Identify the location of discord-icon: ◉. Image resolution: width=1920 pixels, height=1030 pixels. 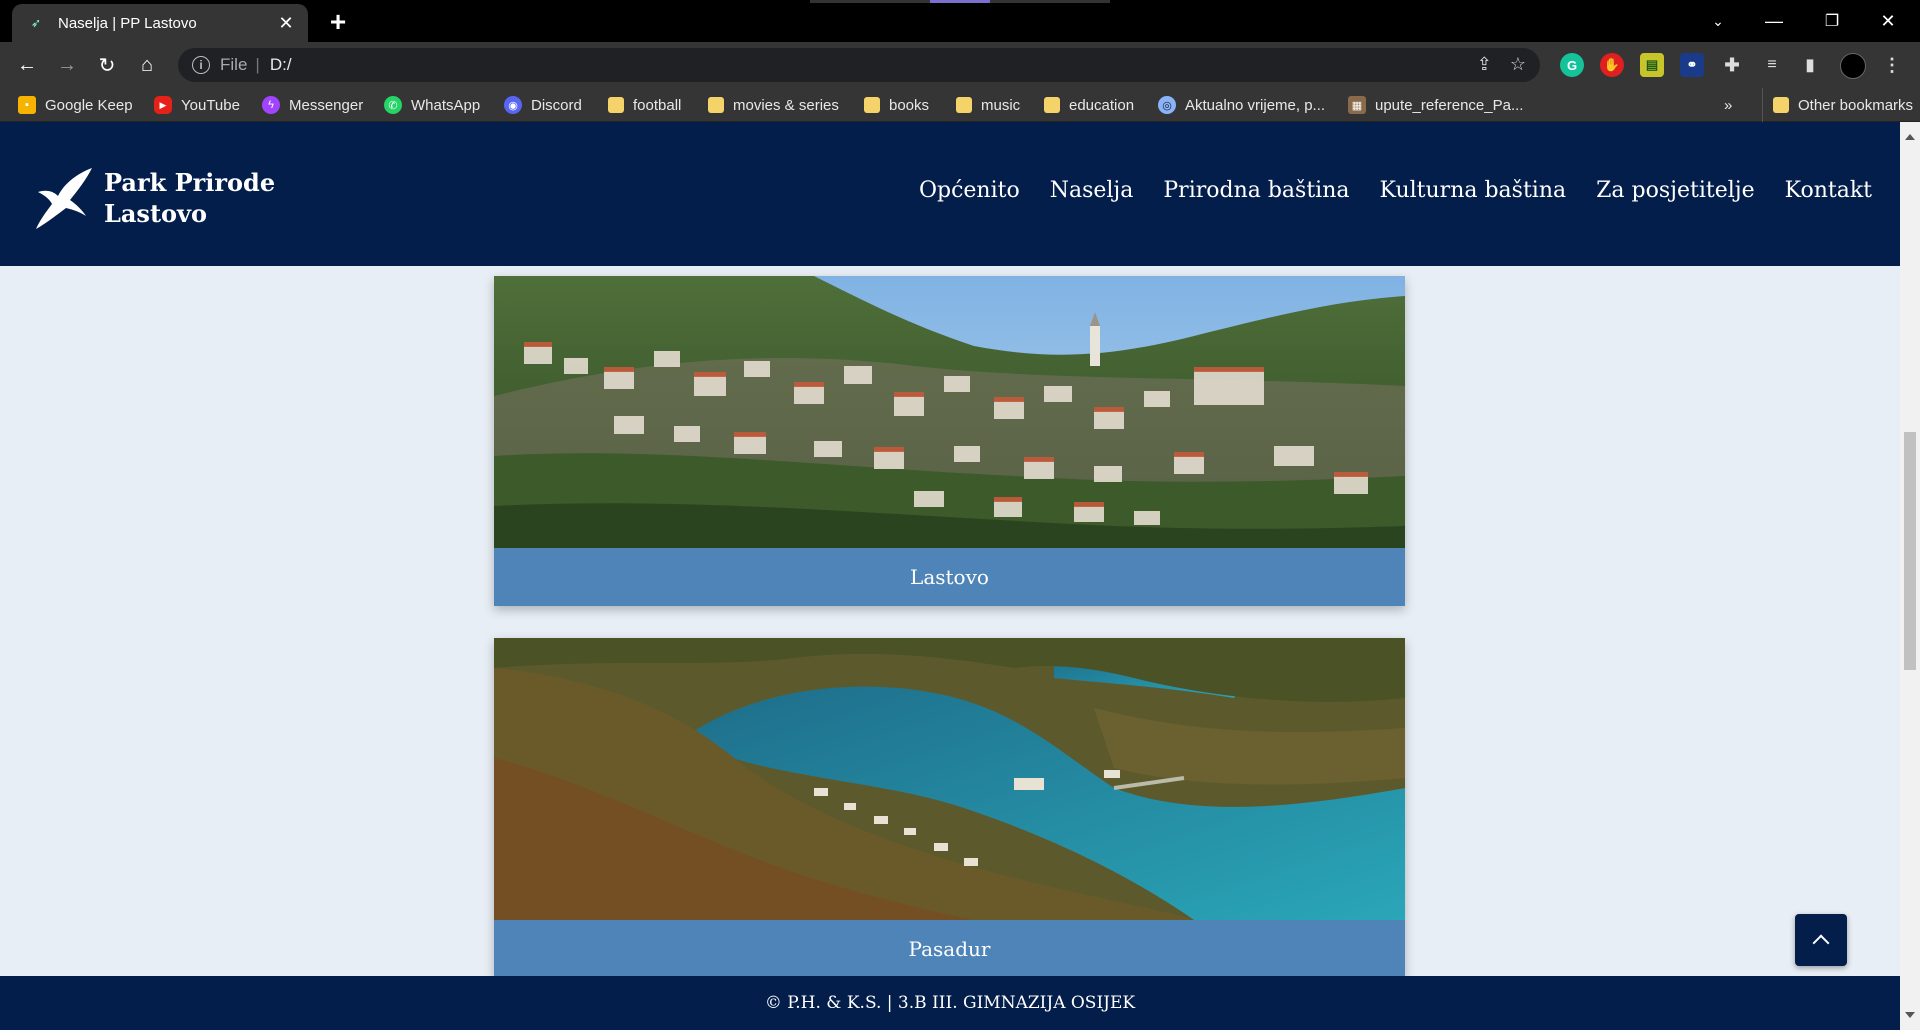
(513, 105).